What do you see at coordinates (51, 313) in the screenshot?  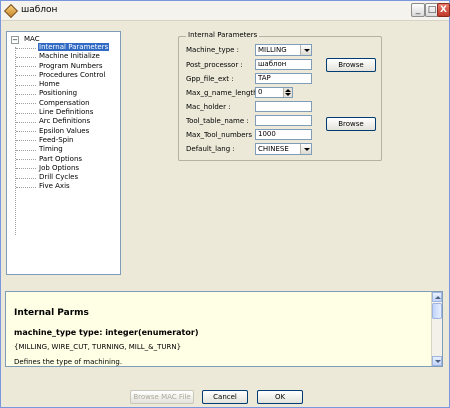 I see `help-heading: Internal Parms` at bounding box center [51, 313].